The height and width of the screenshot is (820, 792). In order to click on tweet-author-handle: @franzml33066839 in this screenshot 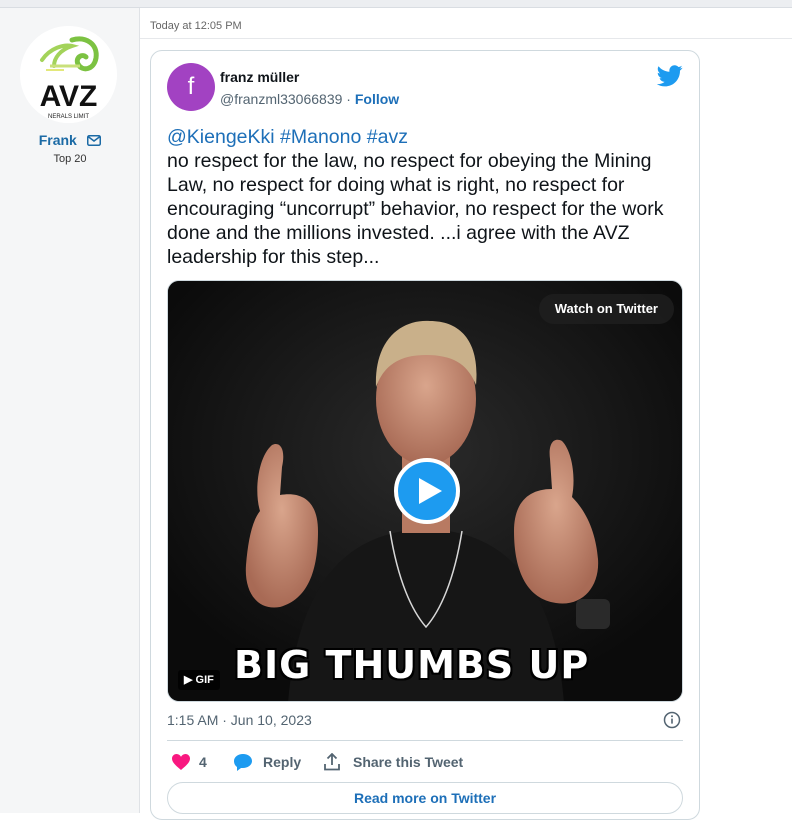, I will do `click(281, 99)`.